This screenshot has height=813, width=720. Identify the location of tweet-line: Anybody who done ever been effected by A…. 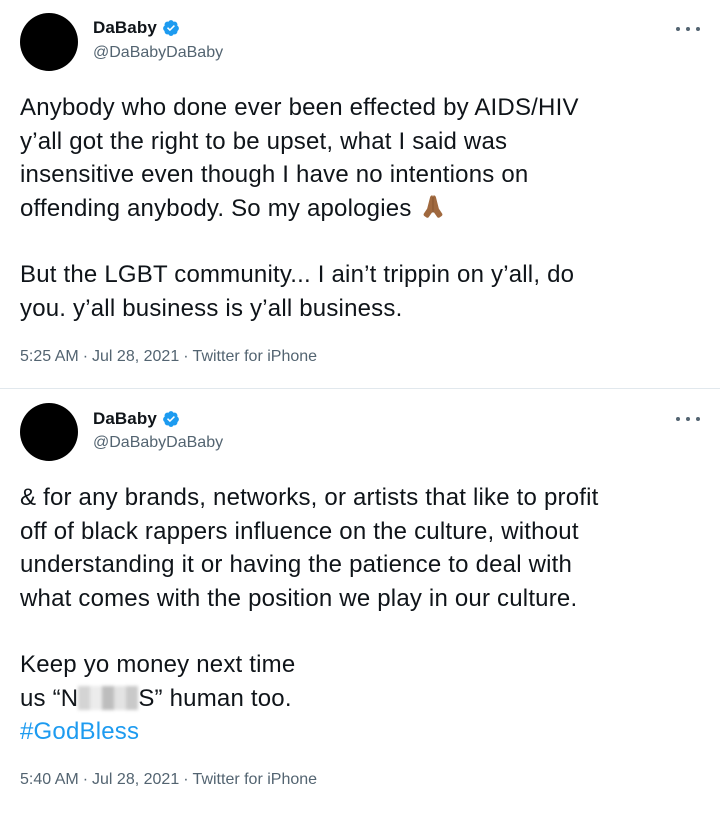
(299, 107).